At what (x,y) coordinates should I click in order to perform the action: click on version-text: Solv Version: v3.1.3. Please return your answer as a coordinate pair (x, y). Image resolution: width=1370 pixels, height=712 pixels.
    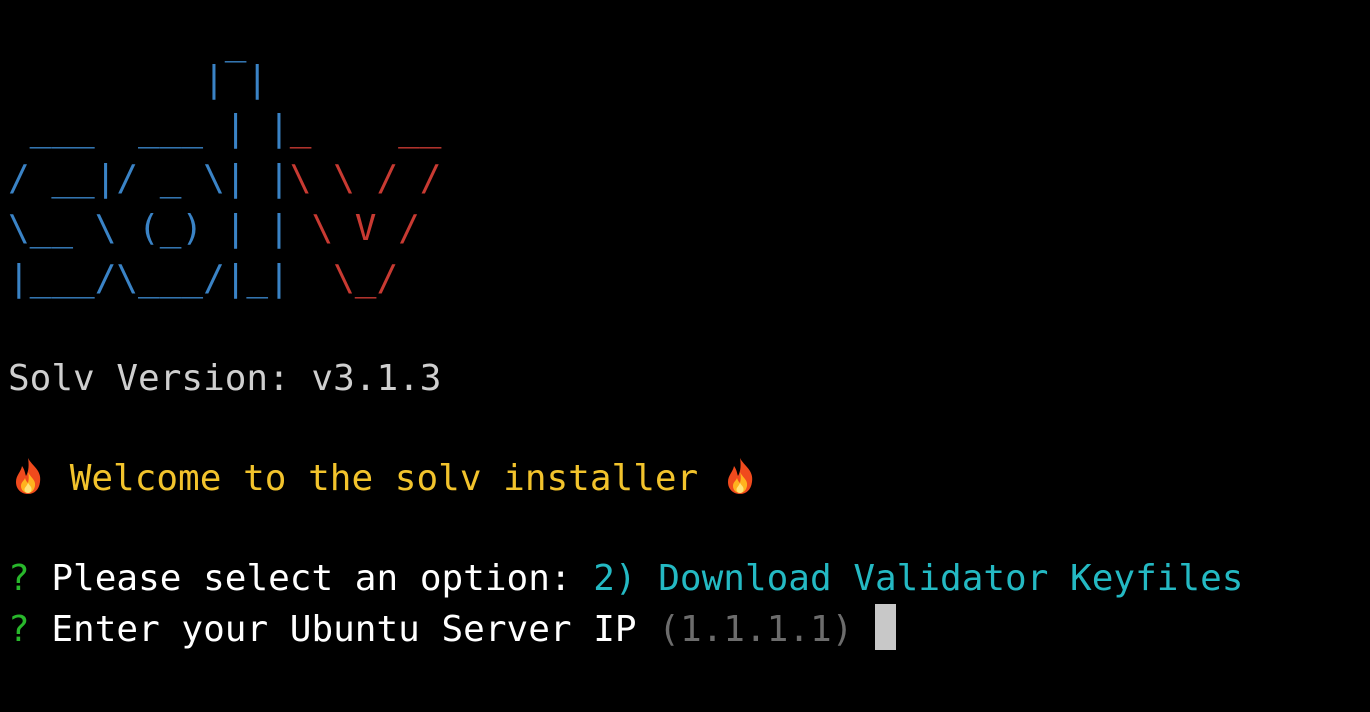
    Looking at the image, I should click on (225, 378).